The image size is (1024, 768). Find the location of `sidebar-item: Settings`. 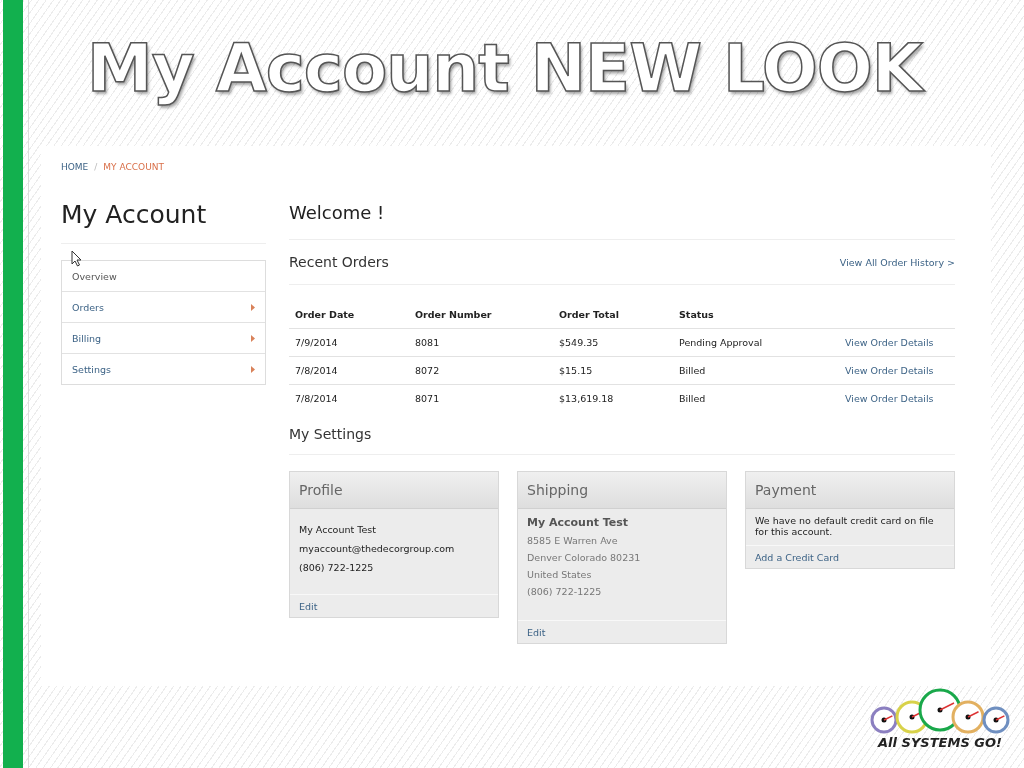

sidebar-item: Settings is located at coordinates (163, 368).